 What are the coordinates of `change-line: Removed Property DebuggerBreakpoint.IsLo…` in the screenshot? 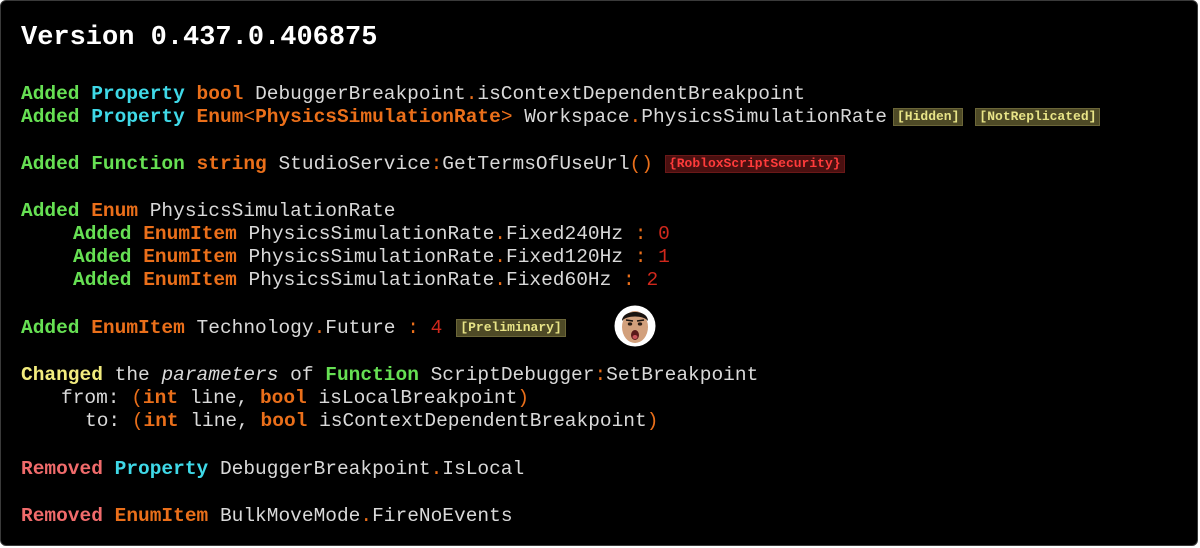 It's located at (272, 469).